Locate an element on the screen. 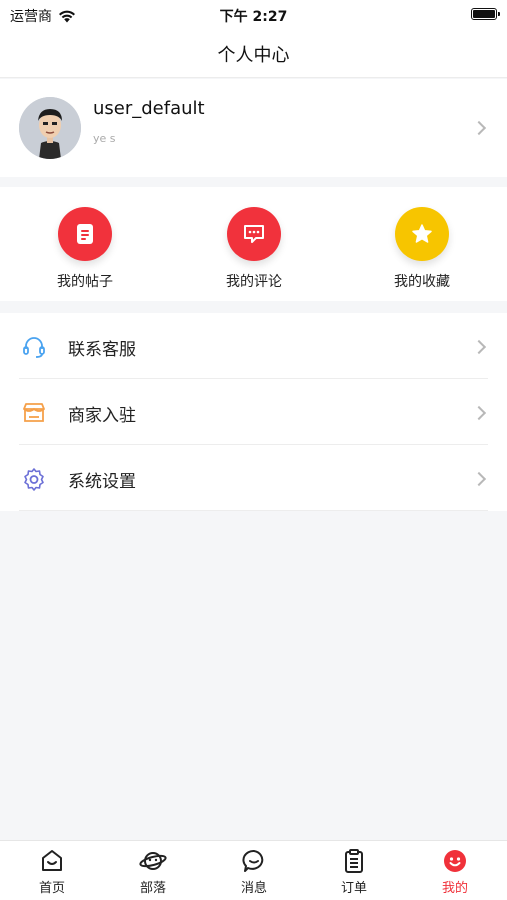 The height and width of the screenshot is (900, 507). my-posts-button: 我的帖子 is located at coordinates (85, 249).